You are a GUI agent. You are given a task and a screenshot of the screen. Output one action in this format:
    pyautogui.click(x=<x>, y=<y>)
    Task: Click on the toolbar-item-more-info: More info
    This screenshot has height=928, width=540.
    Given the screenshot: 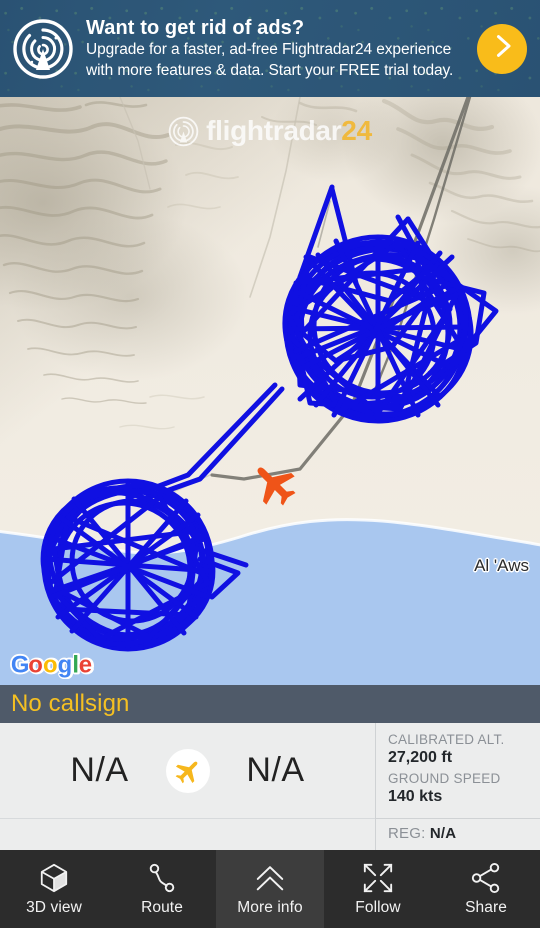 What is the action you would take?
    pyautogui.click(x=270, y=889)
    